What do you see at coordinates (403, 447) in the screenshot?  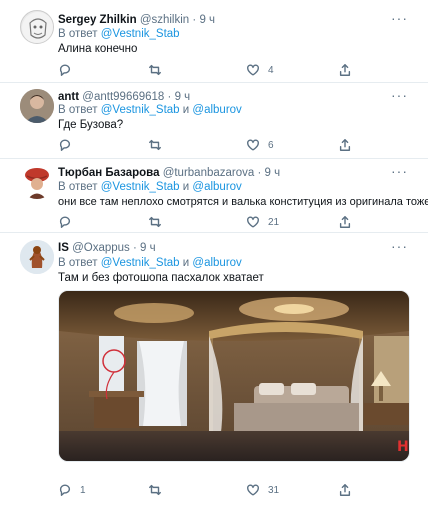 I see `photo-watermark: Н` at bounding box center [403, 447].